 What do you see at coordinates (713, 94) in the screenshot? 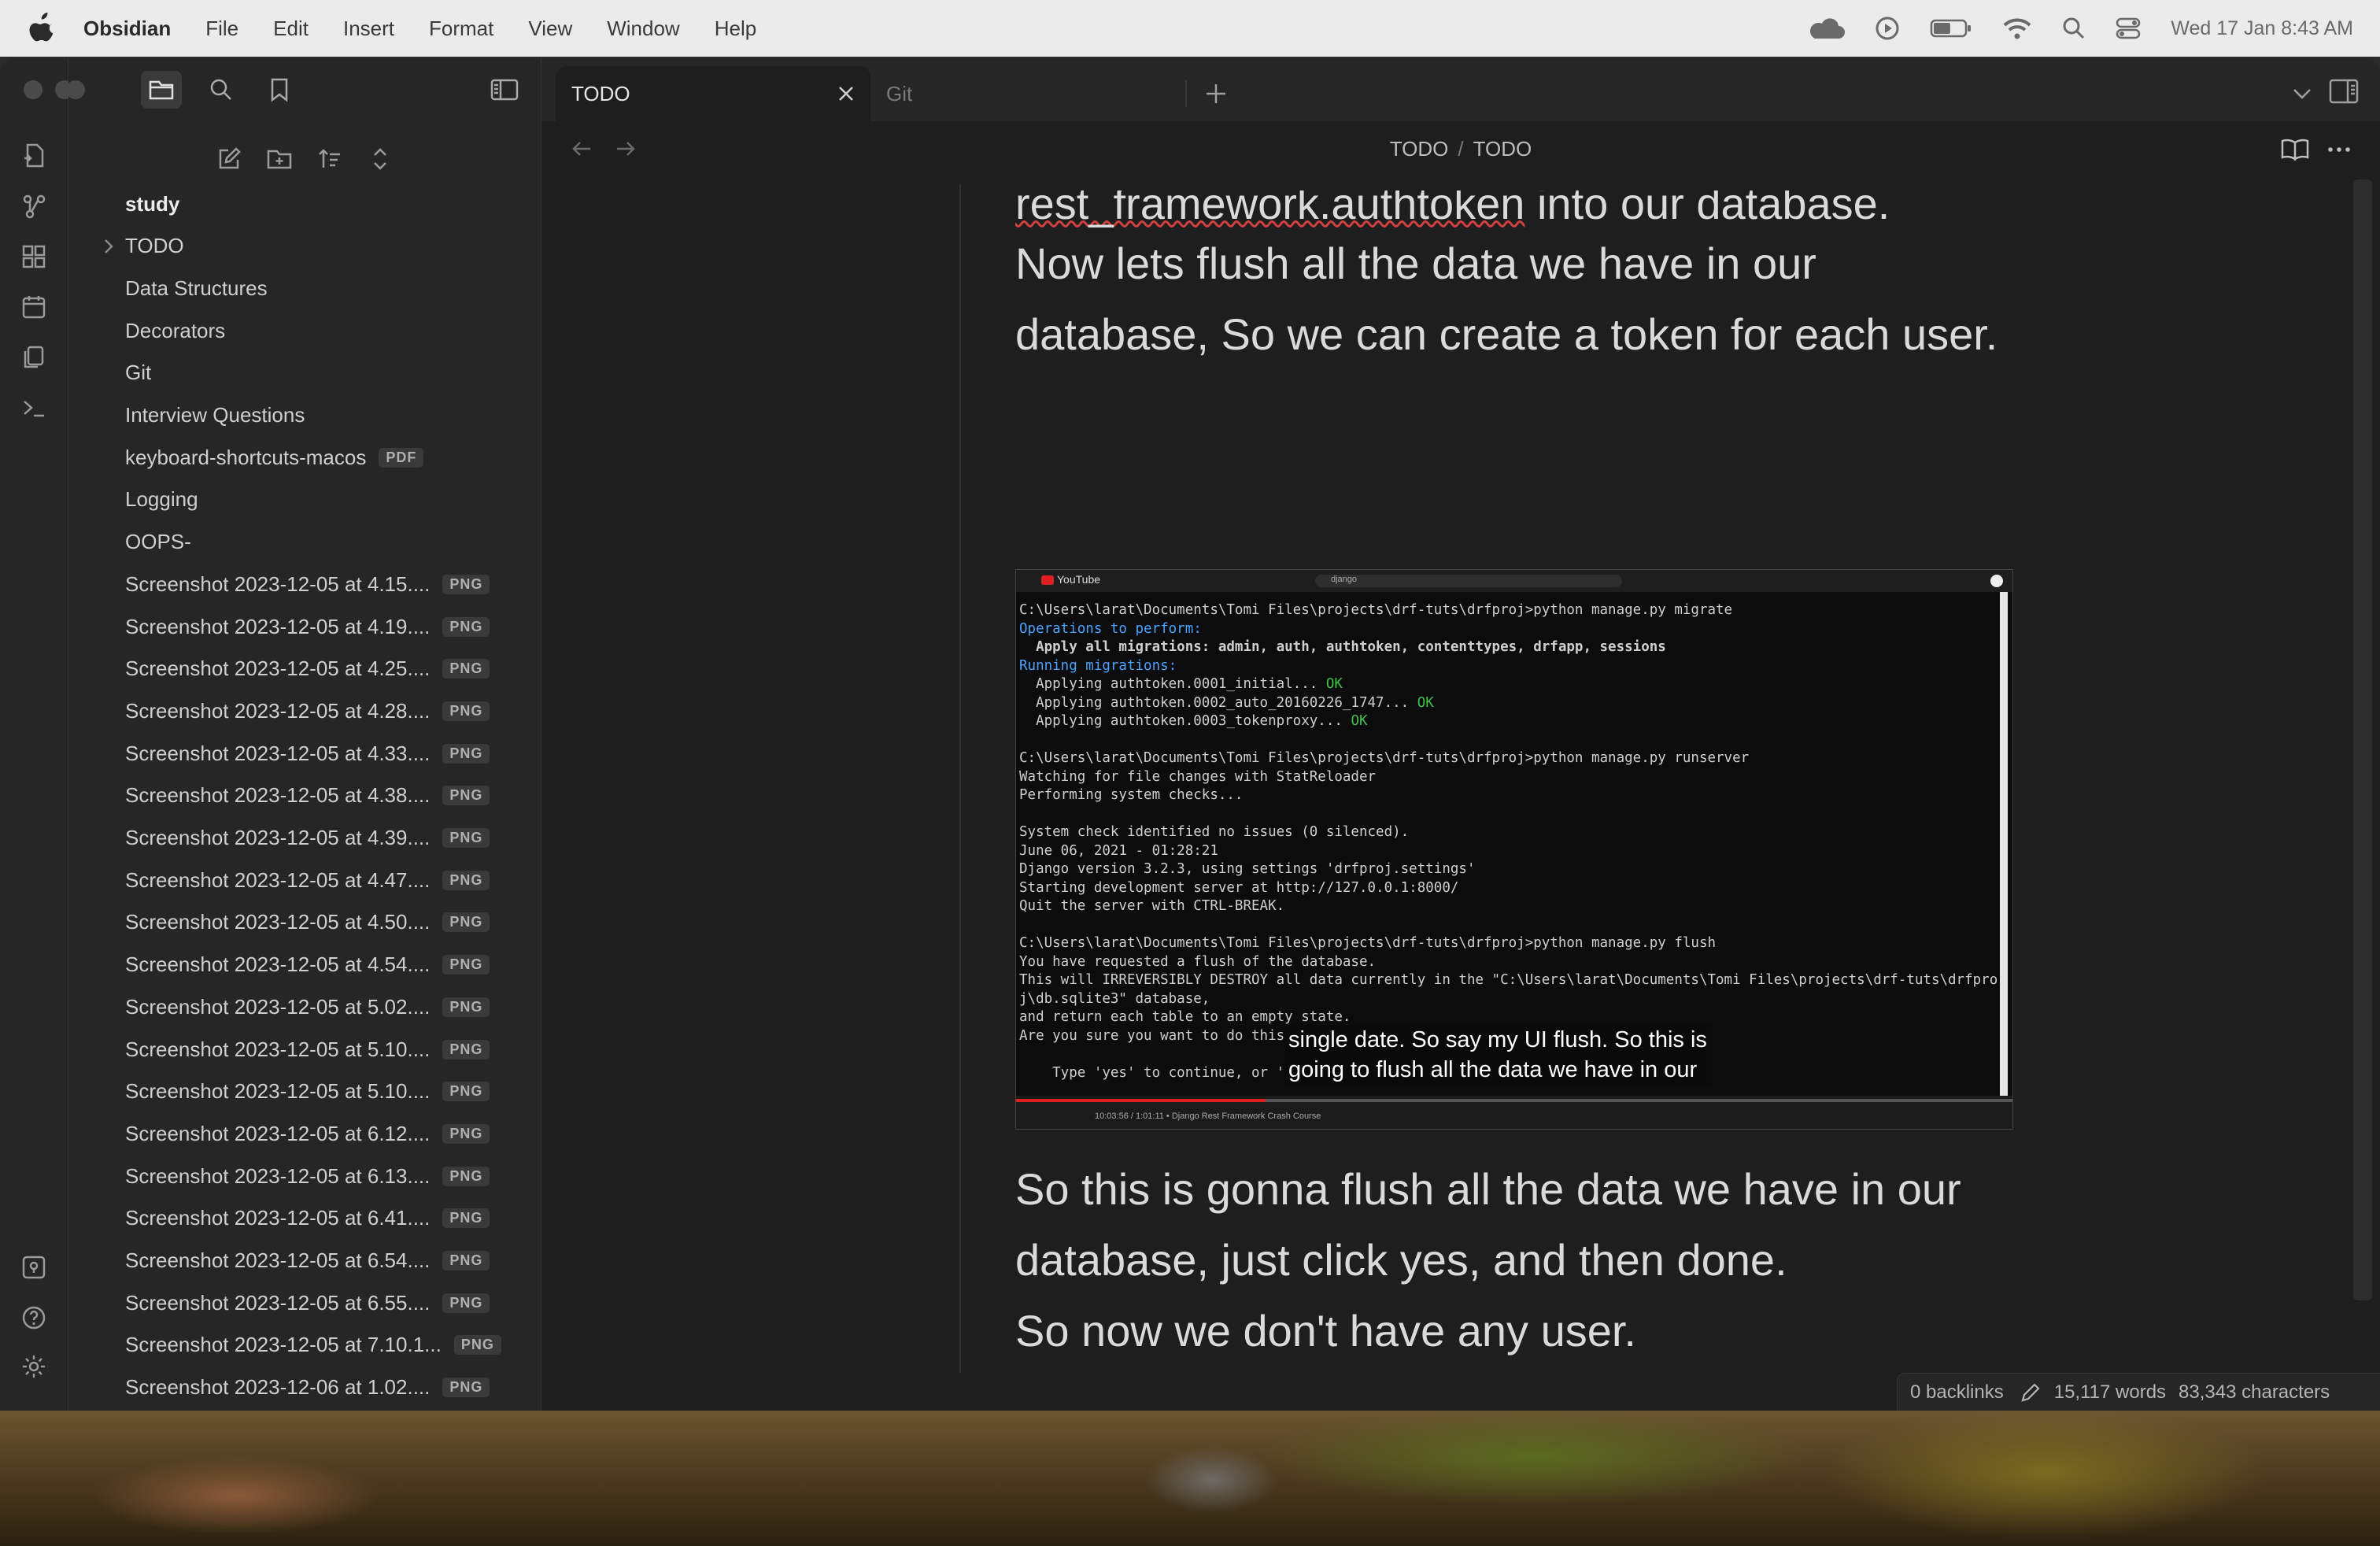
I see `tab-todo: TODO` at bounding box center [713, 94].